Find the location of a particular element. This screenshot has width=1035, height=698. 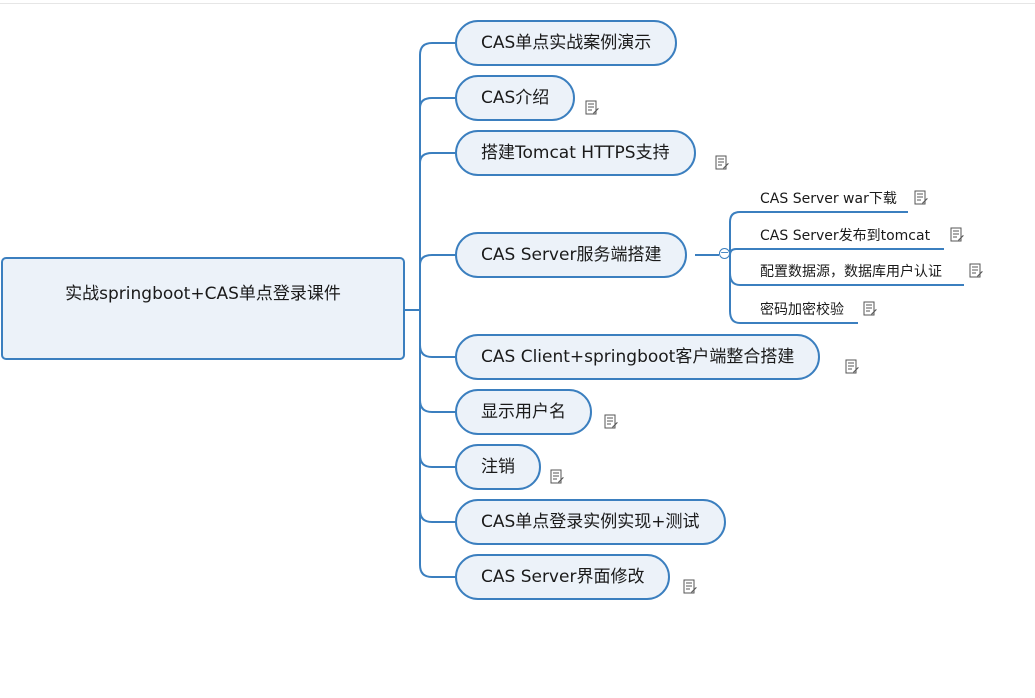

topic-cas-client: CAS Client+springboot客户端整合搭建 is located at coordinates (638, 357).